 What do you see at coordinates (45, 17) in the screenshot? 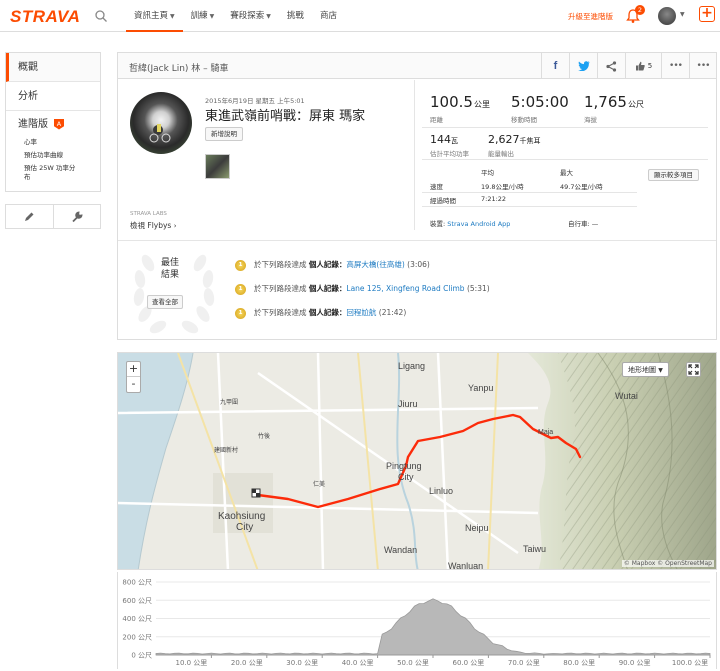
I see `strava-logo: STRAVA` at bounding box center [45, 17].